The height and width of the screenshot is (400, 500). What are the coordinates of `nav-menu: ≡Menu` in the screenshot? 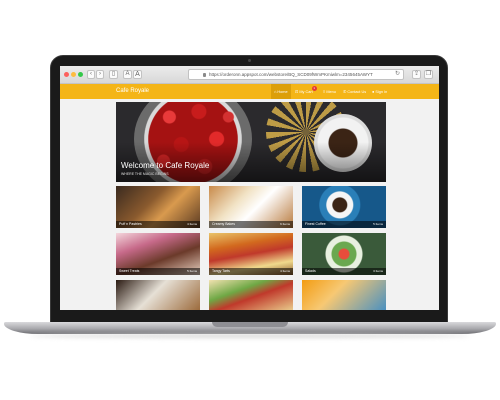 It's located at (329, 91).